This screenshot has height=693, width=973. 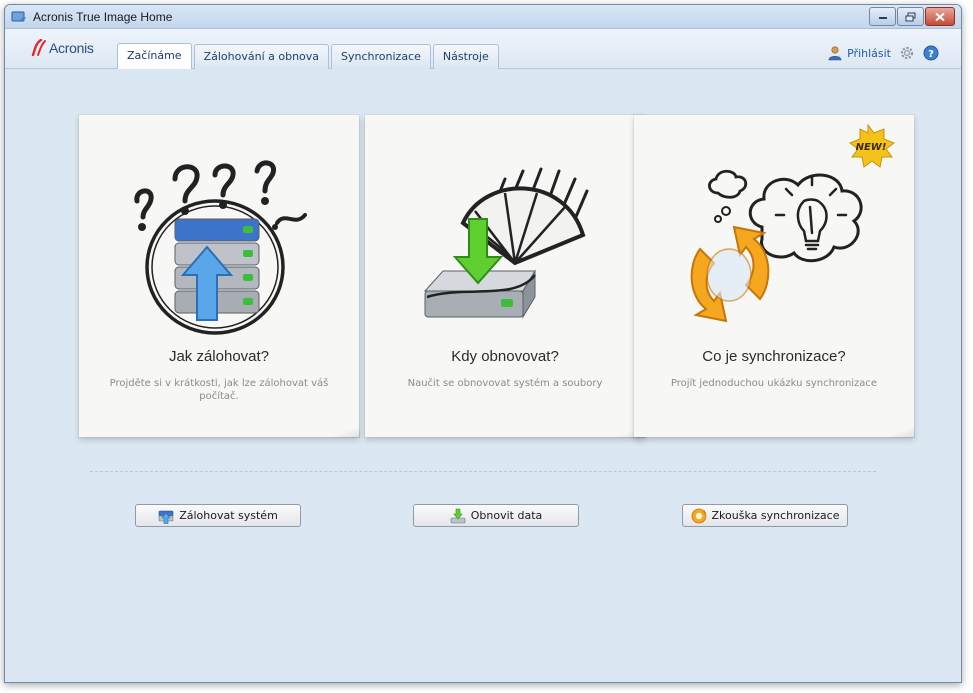 What do you see at coordinates (483, 17) in the screenshot?
I see `title-bar: Acronis True Image Home` at bounding box center [483, 17].